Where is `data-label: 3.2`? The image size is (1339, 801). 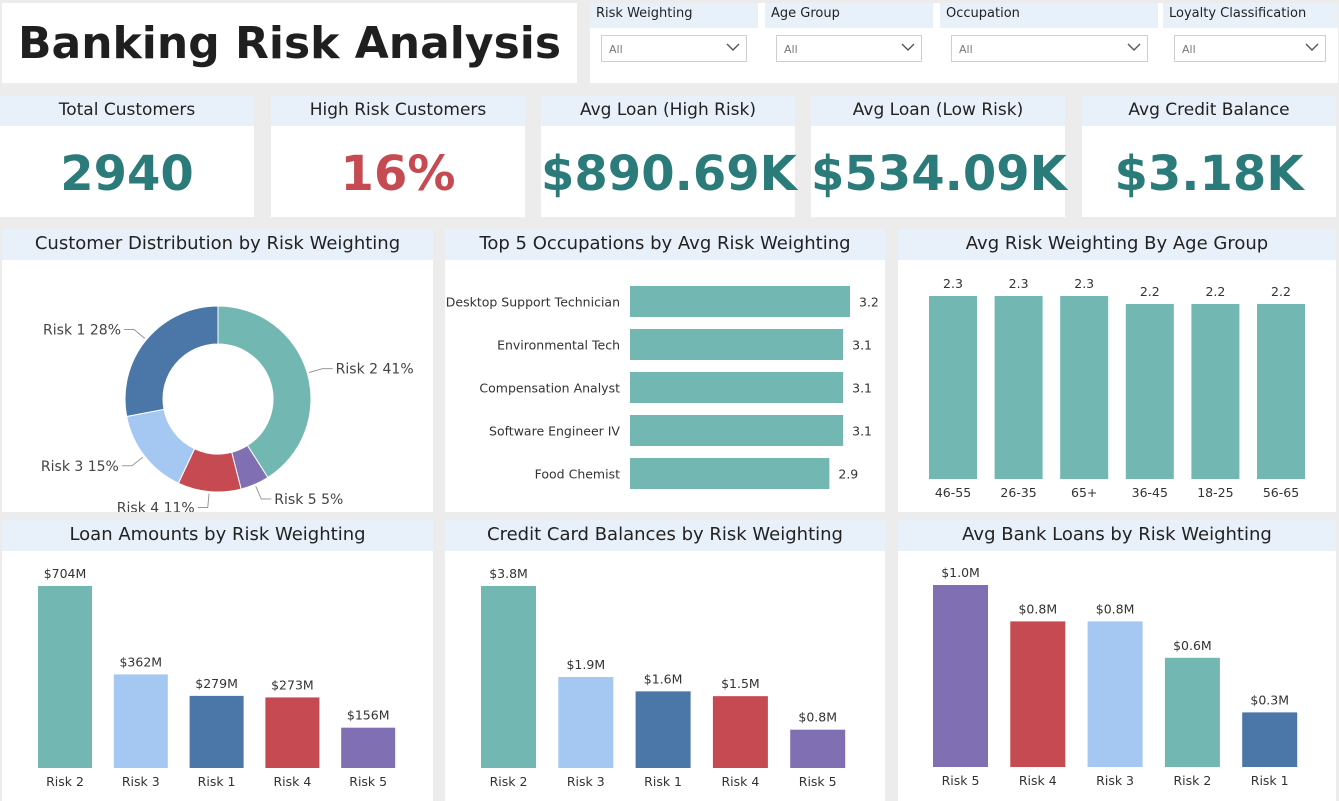
data-label: 3.2 is located at coordinates (869, 302).